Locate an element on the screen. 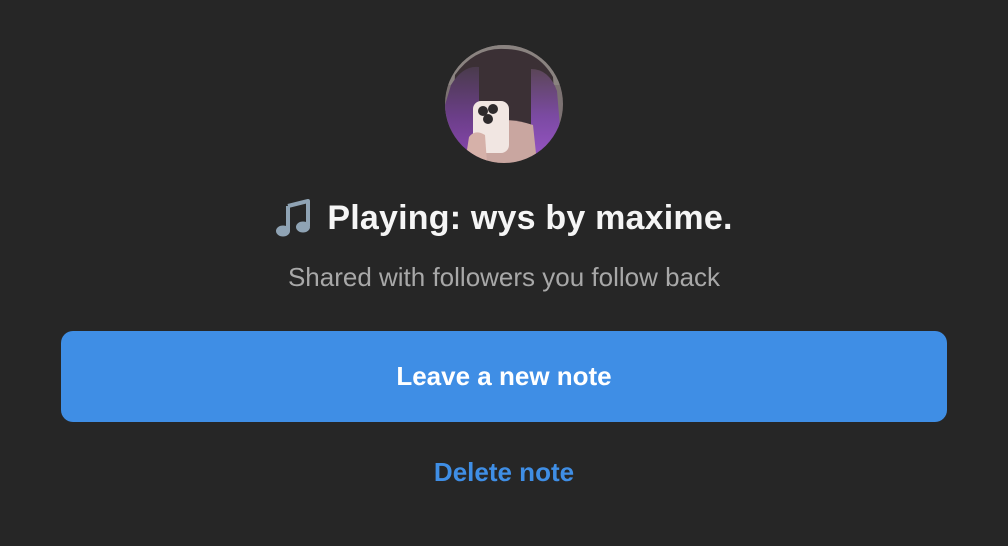 The width and height of the screenshot is (1008, 546). leave-new-note-button: Leave a new note is located at coordinates (504, 376).